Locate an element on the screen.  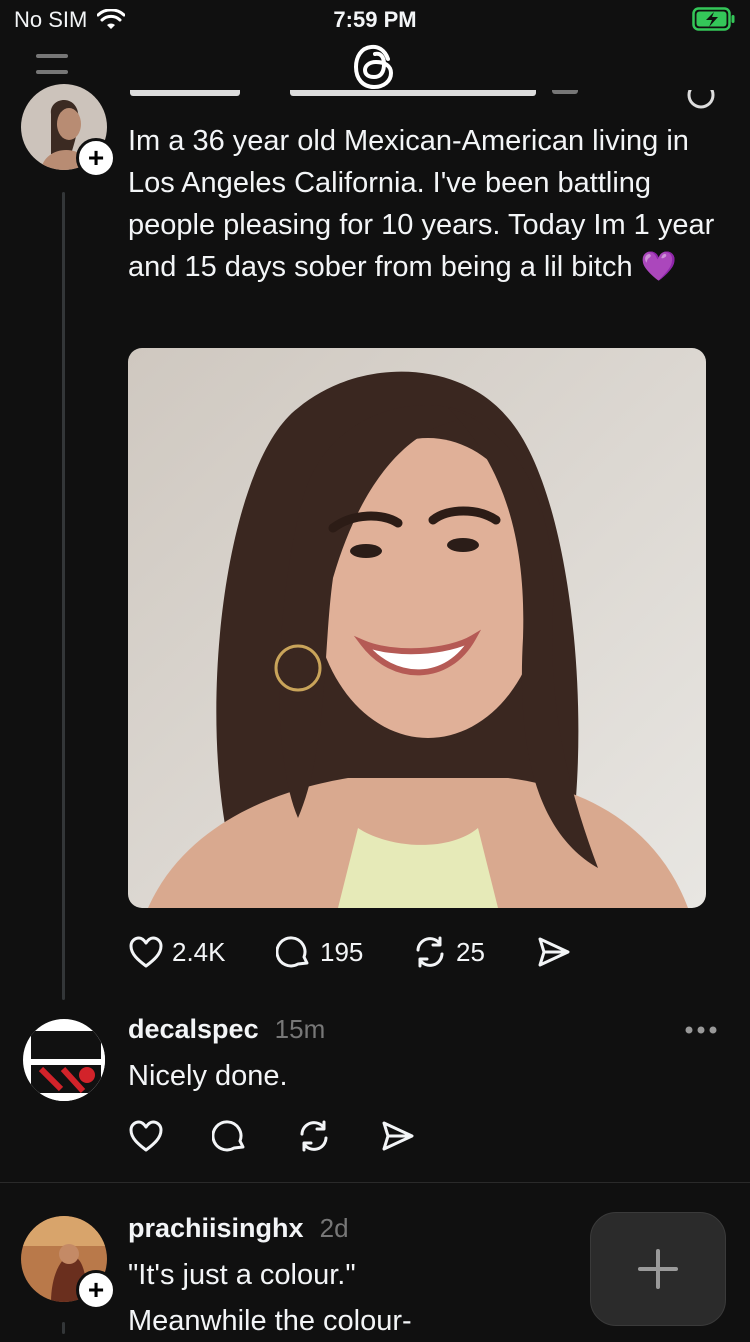
reply-button: 195 is located at coordinates (344, 952).